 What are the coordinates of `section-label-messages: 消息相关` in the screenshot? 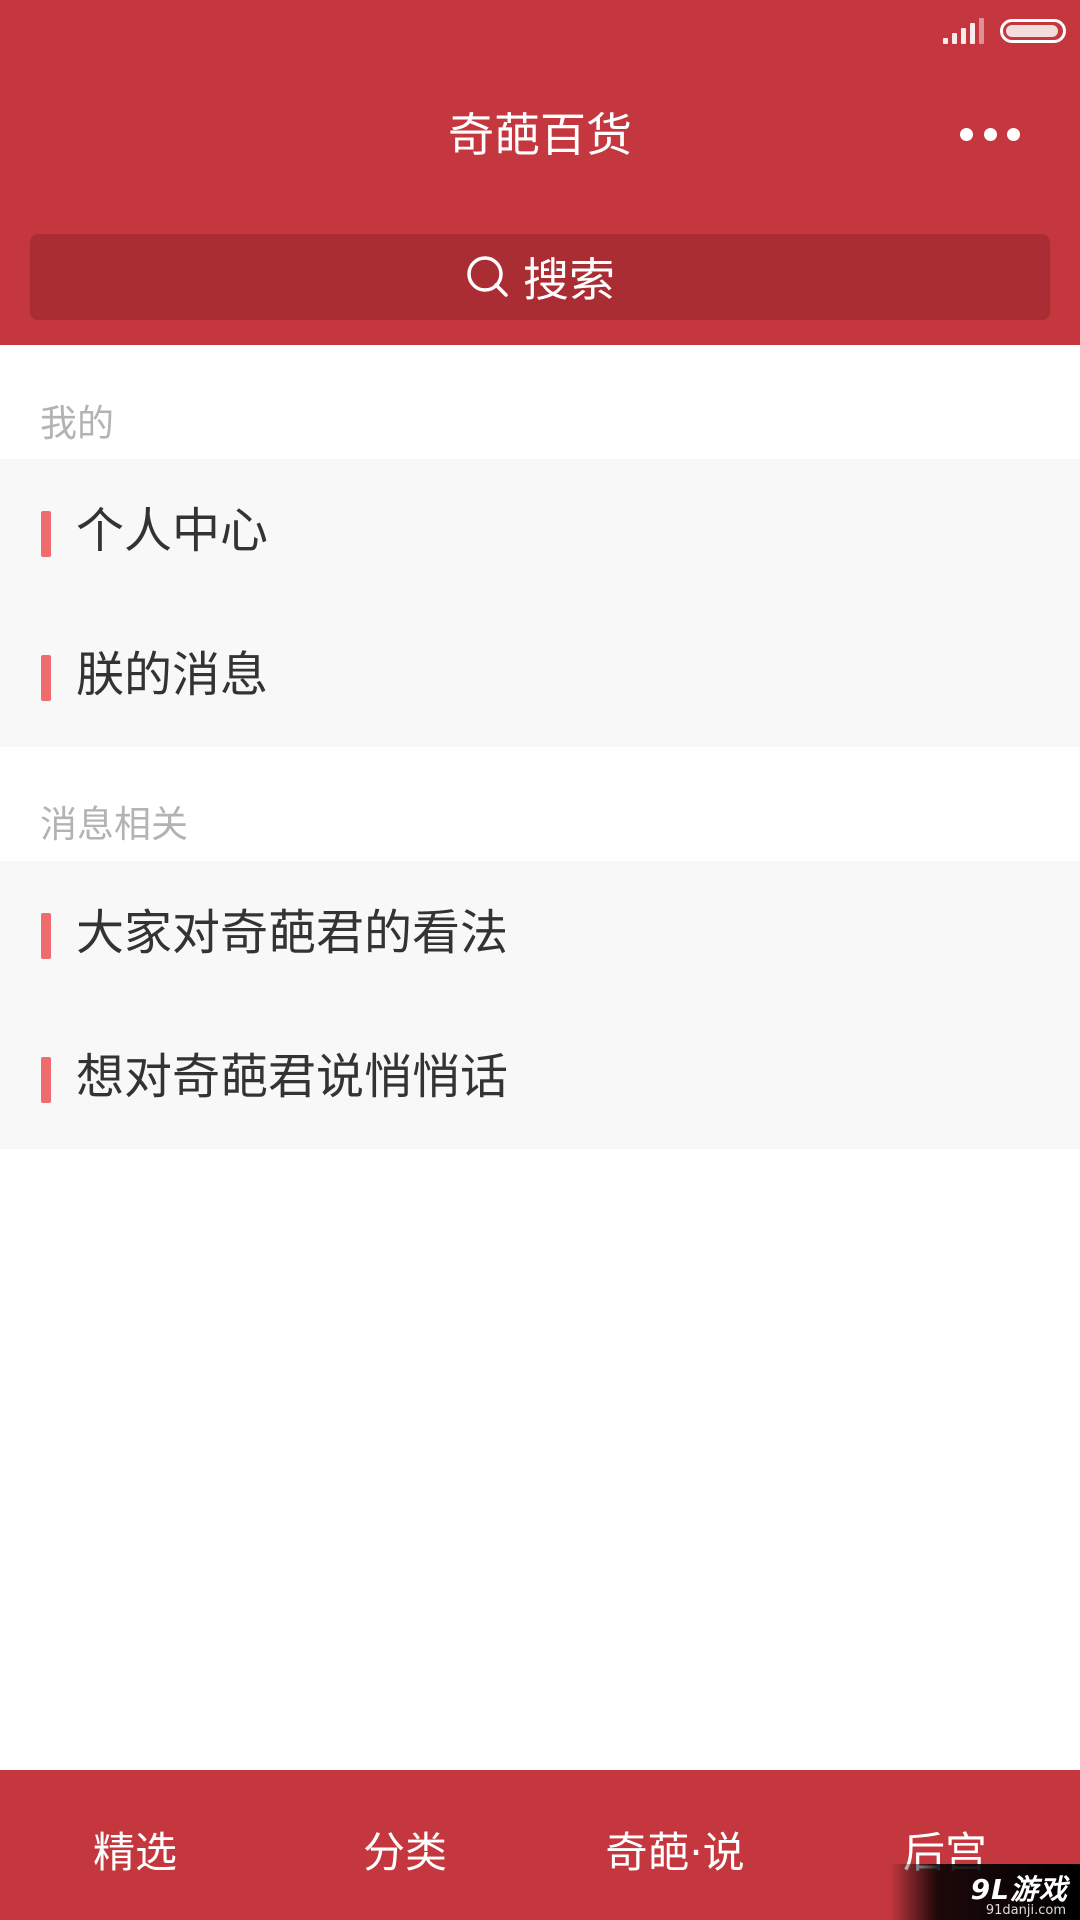 It's located at (114, 824).